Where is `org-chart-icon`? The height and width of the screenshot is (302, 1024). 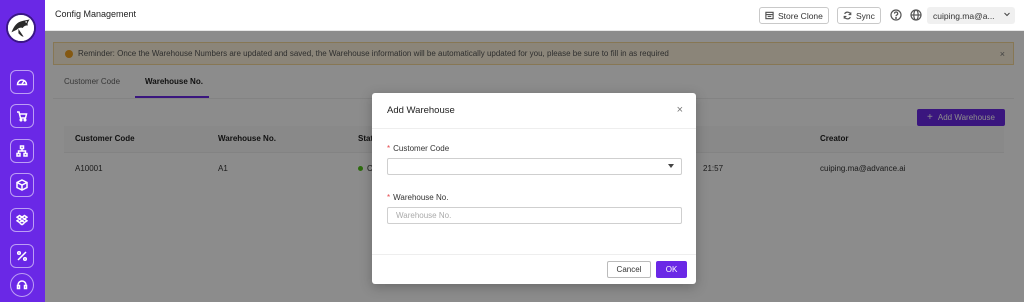
org-chart-icon is located at coordinates (22, 151).